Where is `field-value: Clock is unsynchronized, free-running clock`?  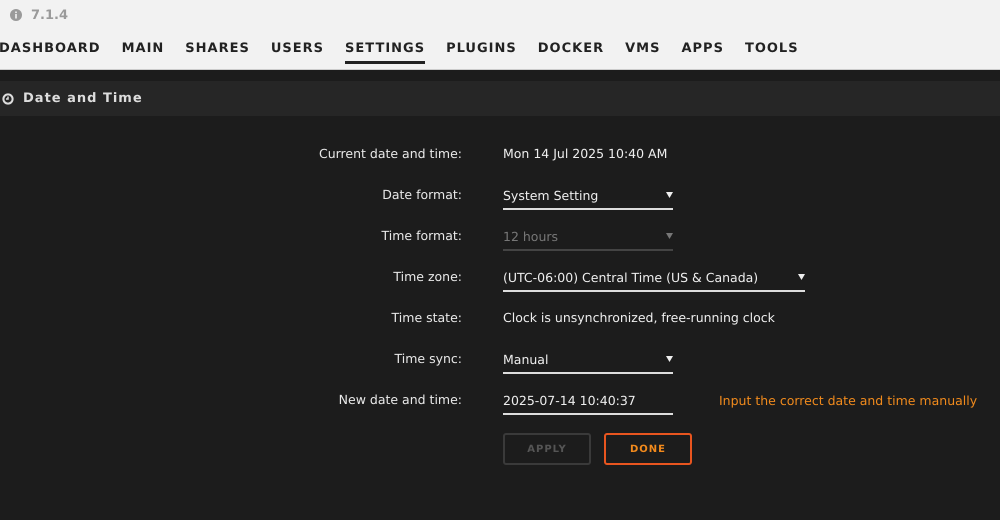 field-value: Clock is unsynchronized, free-running clock is located at coordinates (639, 317).